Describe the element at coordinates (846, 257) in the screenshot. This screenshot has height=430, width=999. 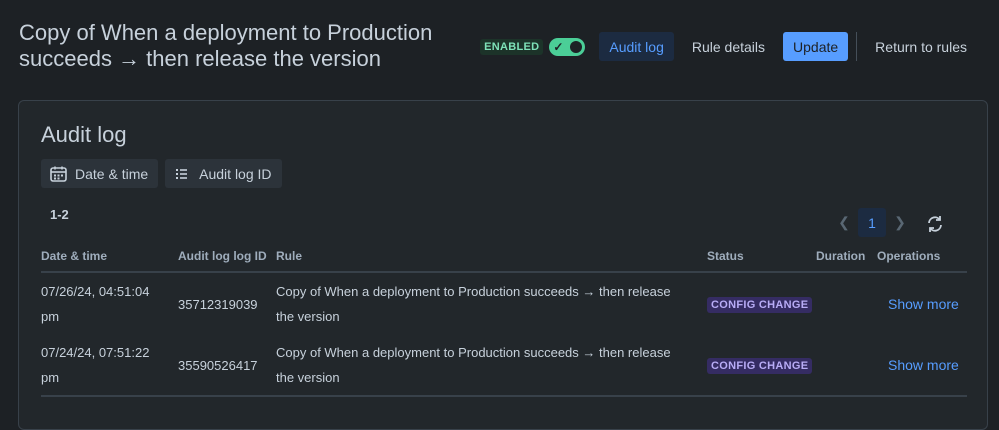
I see `column-header-duration: Duration` at that location.